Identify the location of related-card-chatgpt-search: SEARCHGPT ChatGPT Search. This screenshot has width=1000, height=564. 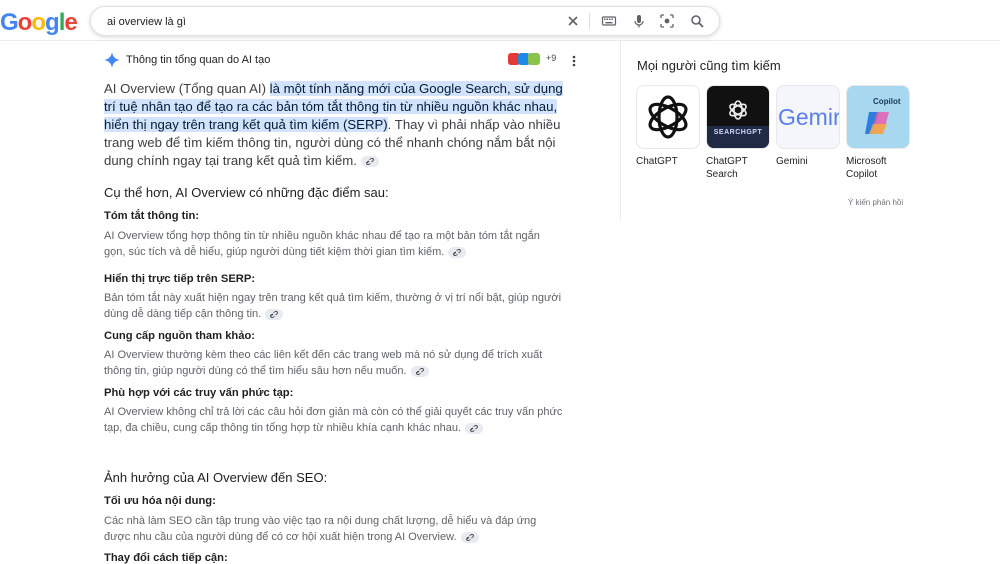
(738, 133).